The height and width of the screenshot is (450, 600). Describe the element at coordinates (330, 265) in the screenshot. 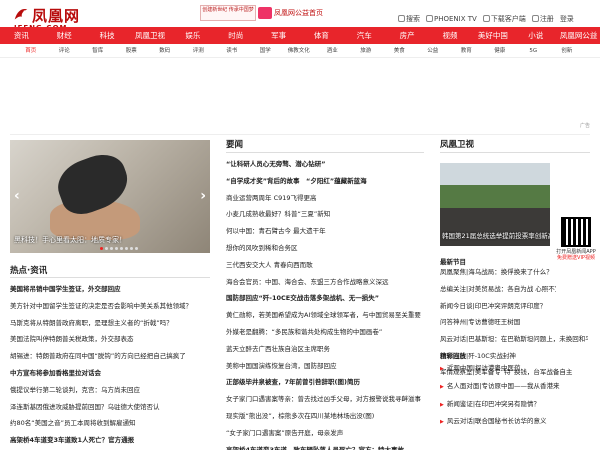

I see `list-item: 三代西安交大人 青春向西而歌` at that location.